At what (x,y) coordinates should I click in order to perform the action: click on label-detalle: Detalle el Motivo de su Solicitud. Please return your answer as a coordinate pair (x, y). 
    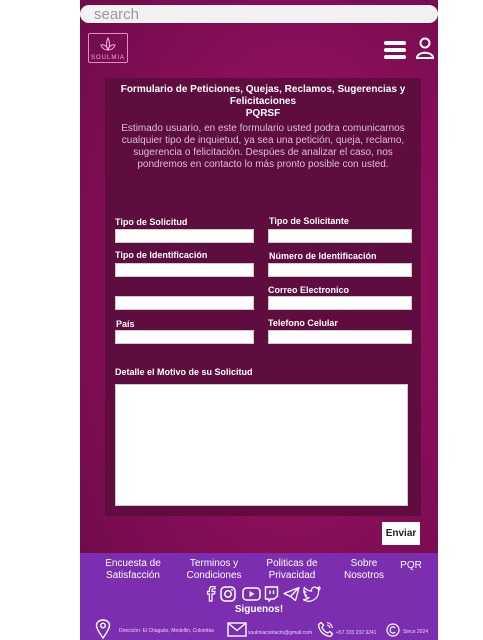
    Looking at the image, I should click on (184, 372).